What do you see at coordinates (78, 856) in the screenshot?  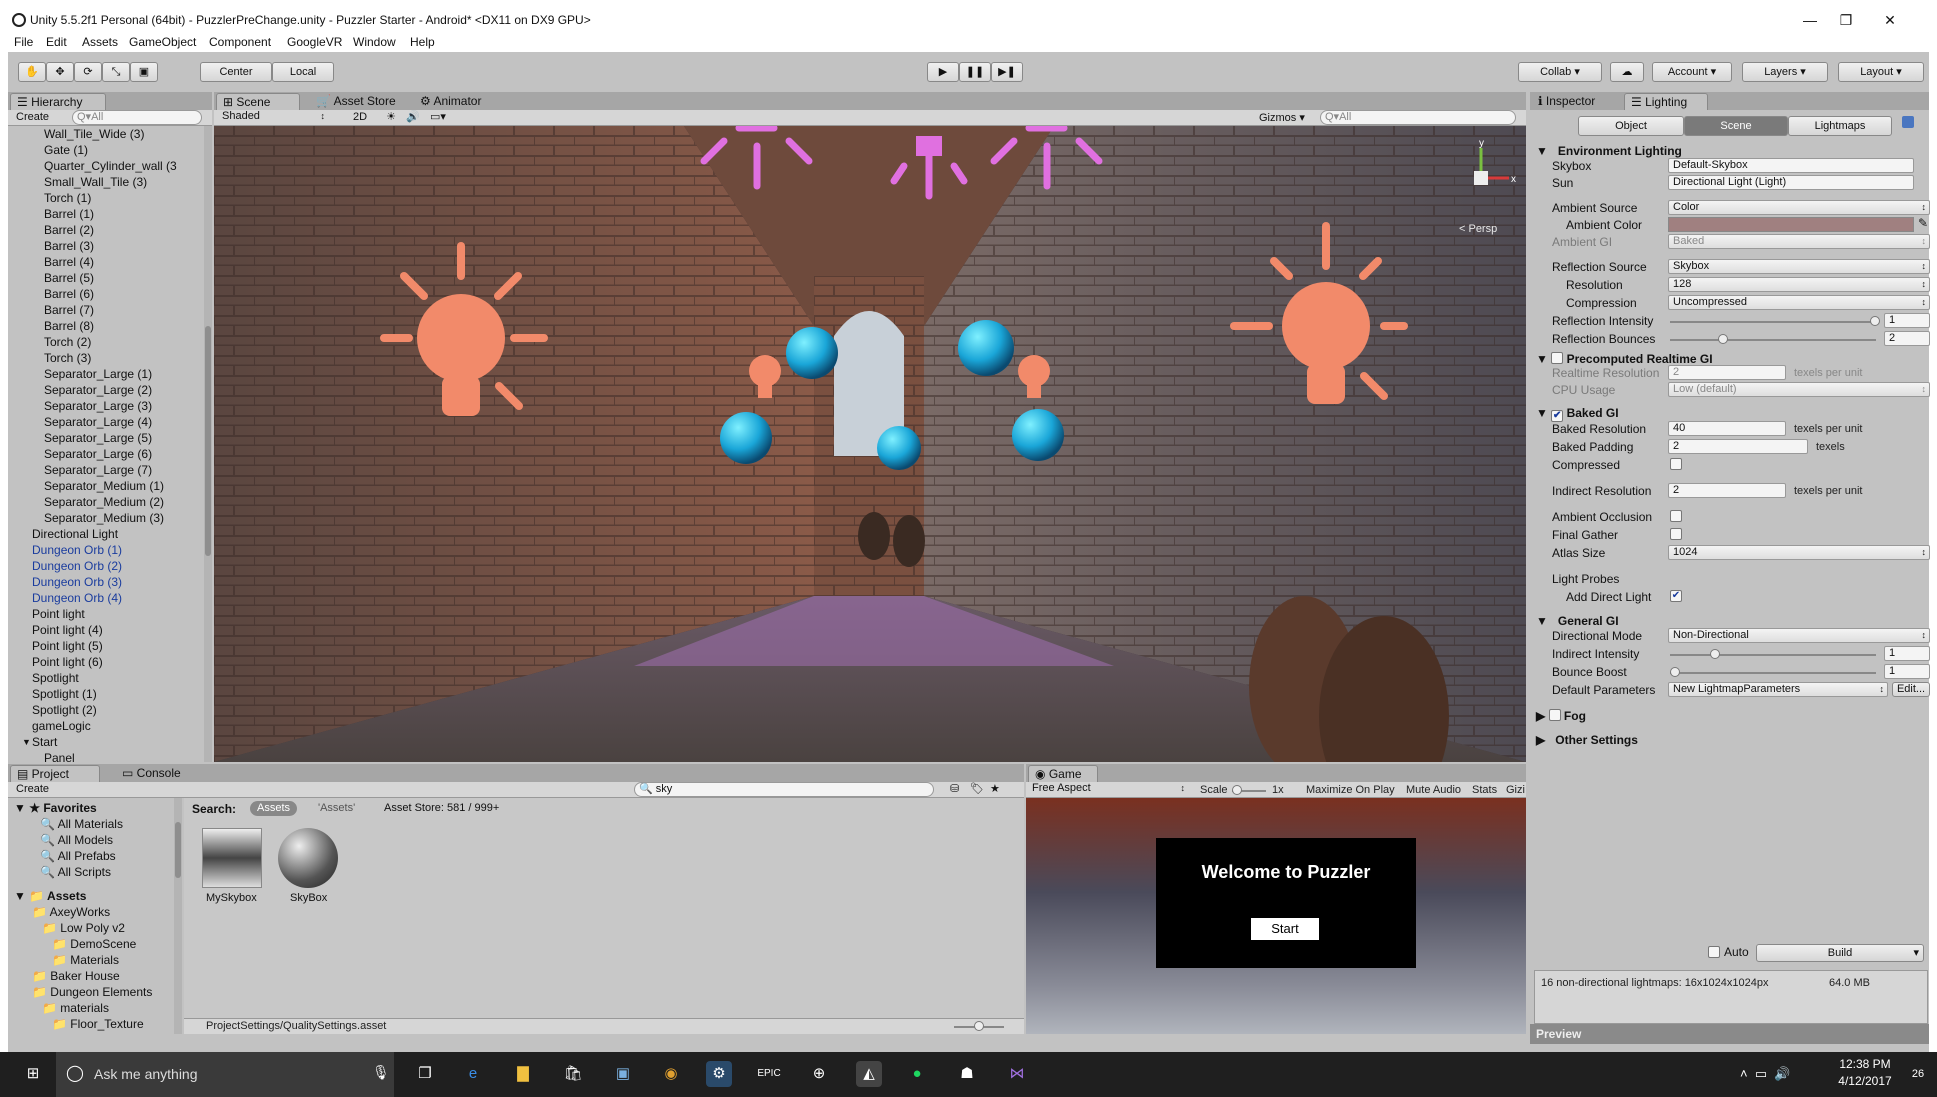 I see `fav-all-prefabs: 🔍 All Prefabs` at bounding box center [78, 856].